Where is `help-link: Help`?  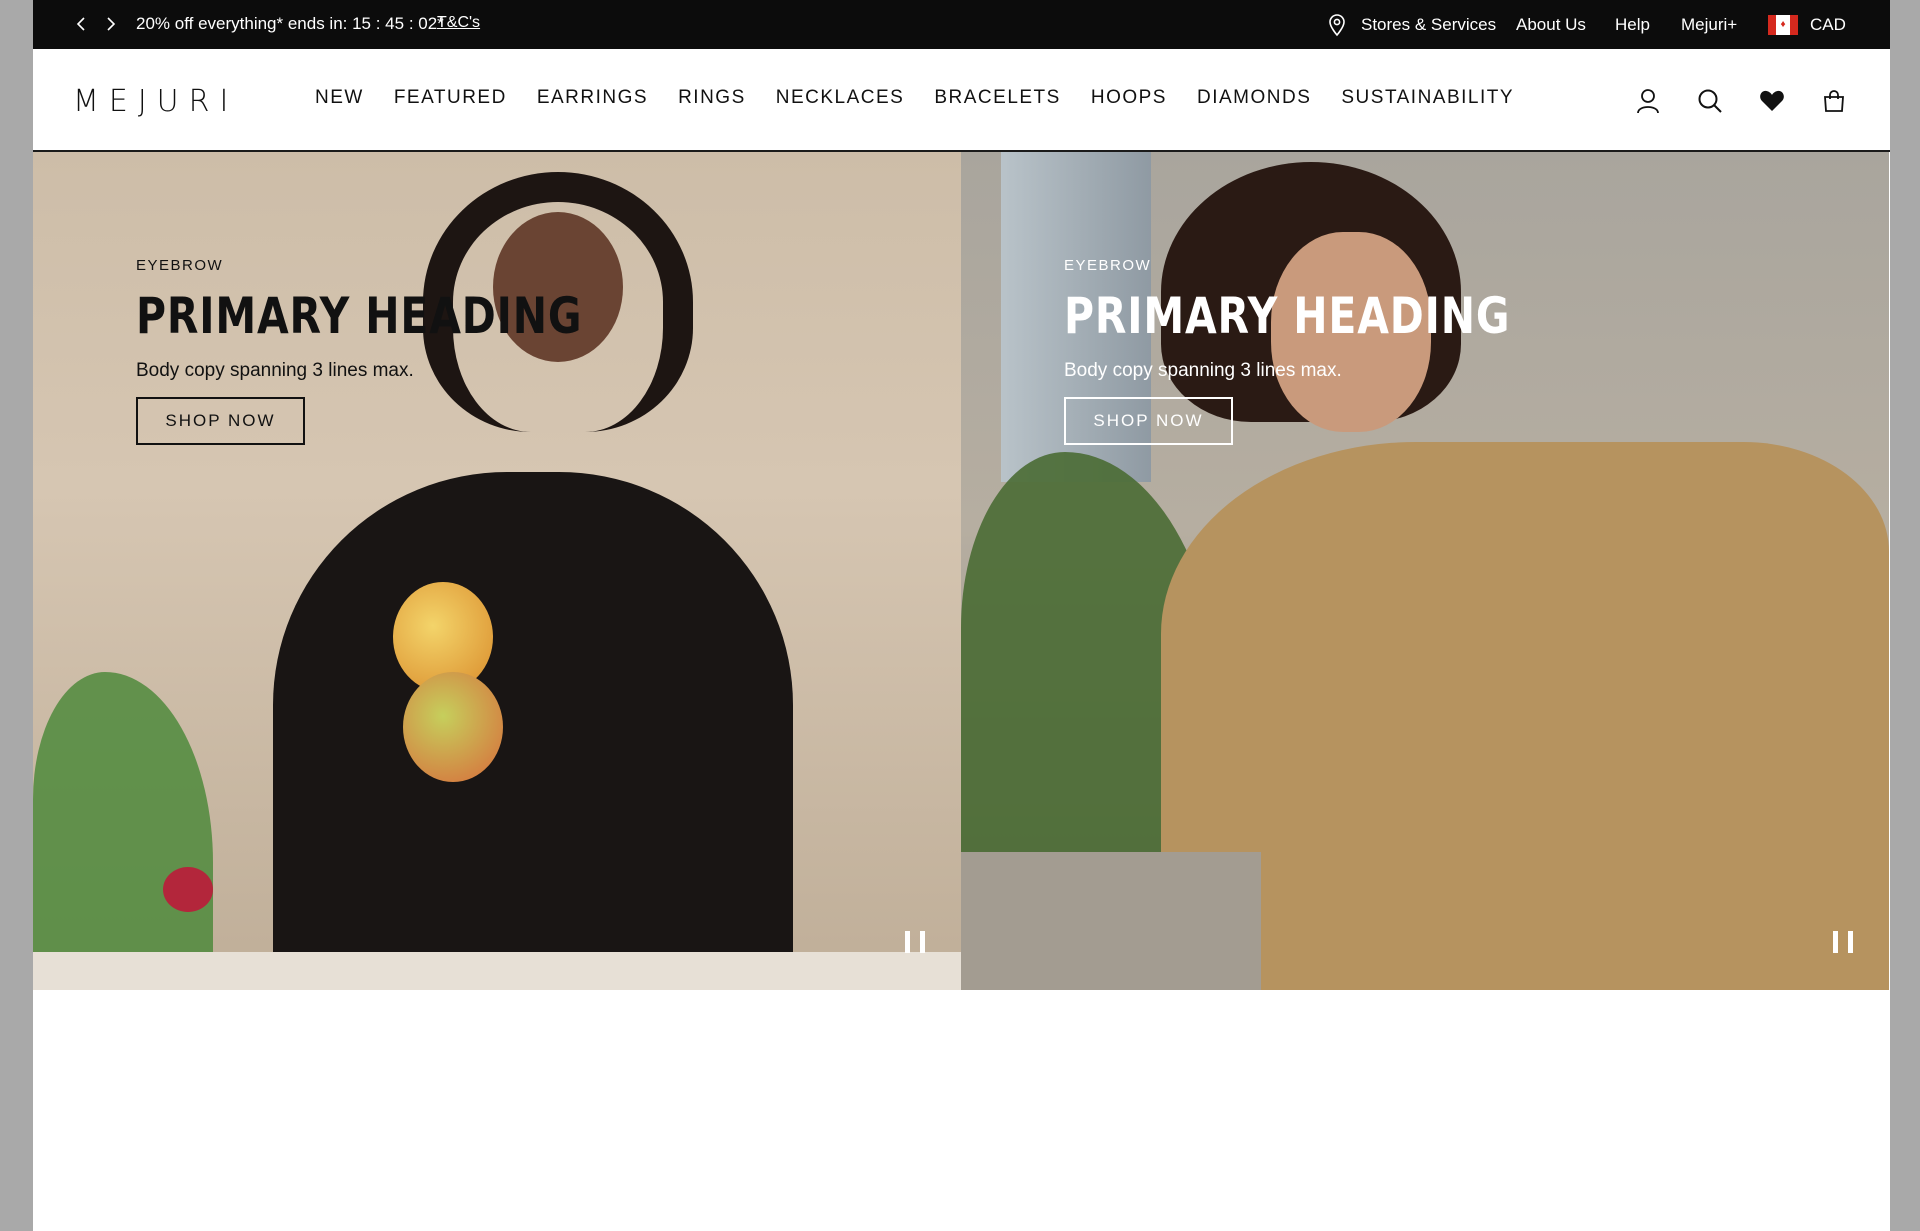
help-link: Help is located at coordinates (1632, 24).